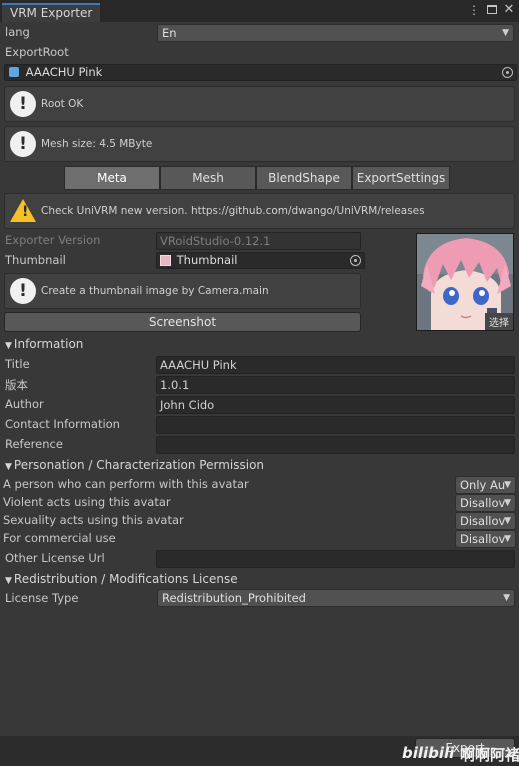 This screenshot has height=766, width=519. Describe the element at coordinates (17, 364) in the screenshot. I see `title-label: Title` at that location.